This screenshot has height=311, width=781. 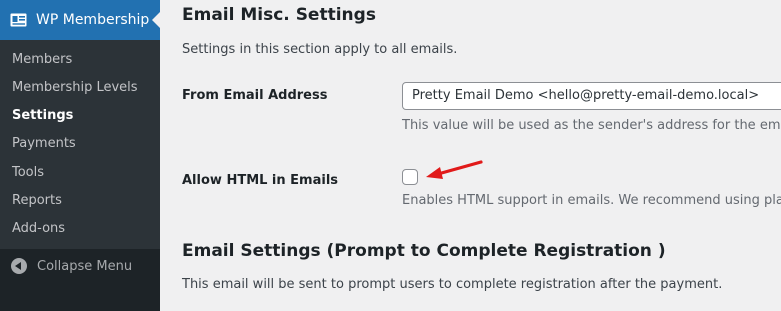 I want to click on allow-html-checkbox, so click(x=410, y=177).